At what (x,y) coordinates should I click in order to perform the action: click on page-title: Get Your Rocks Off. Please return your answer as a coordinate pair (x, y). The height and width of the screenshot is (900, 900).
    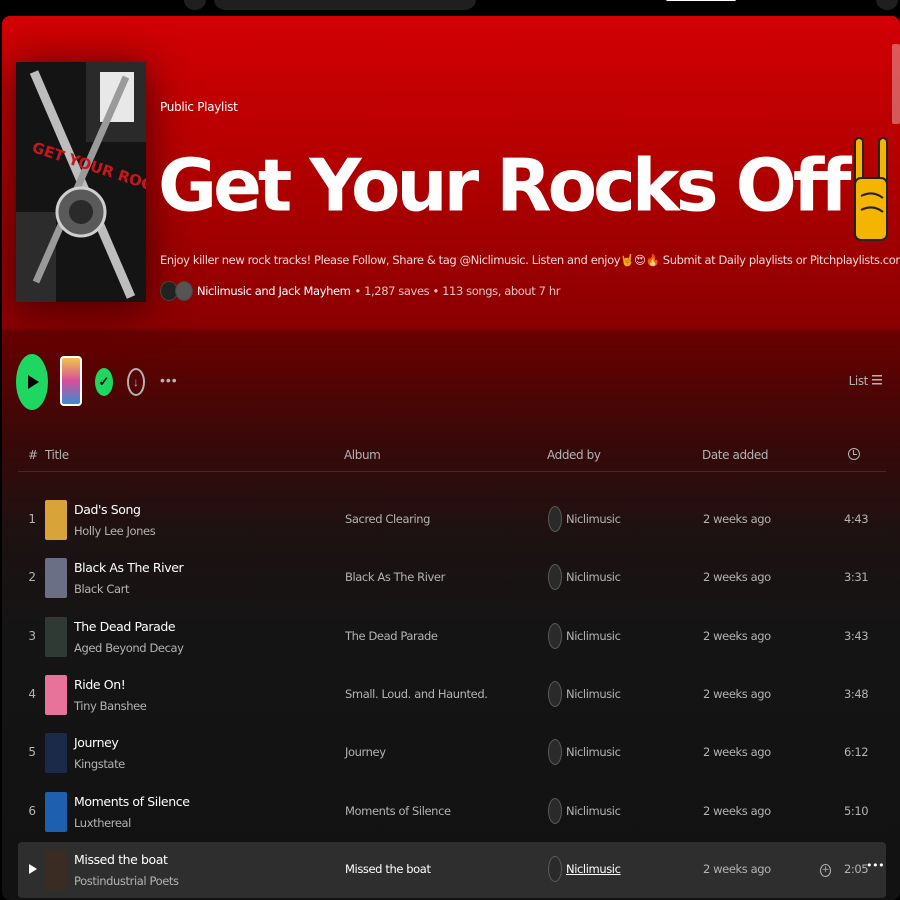
    Looking at the image, I should click on (524, 191).